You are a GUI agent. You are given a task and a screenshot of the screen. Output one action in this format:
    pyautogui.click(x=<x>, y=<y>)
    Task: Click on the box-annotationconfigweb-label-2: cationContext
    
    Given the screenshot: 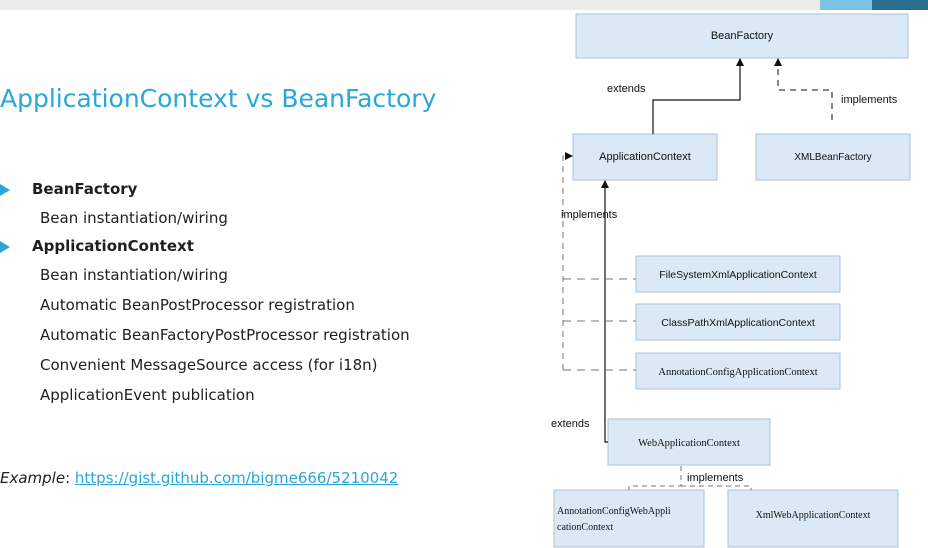 What is the action you would take?
    pyautogui.click(x=585, y=527)
    